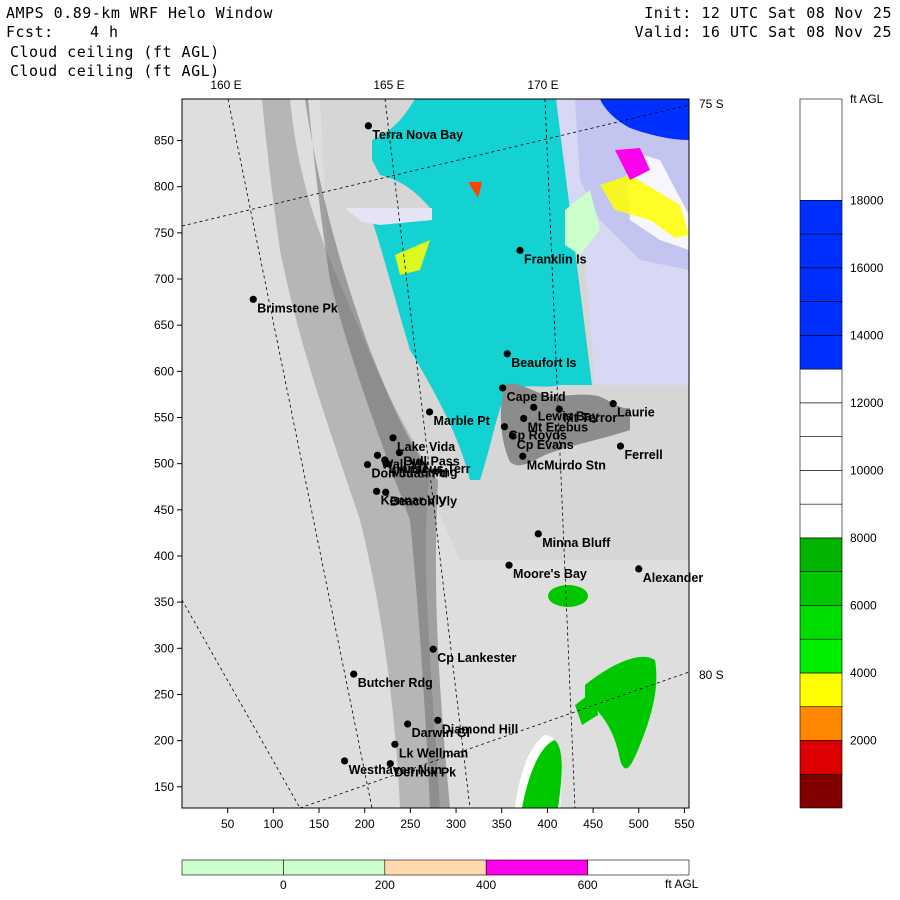 The image size is (900, 900). Describe the element at coordinates (164, 648) in the screenshot. I see `y-tick-label: 300` at that location.